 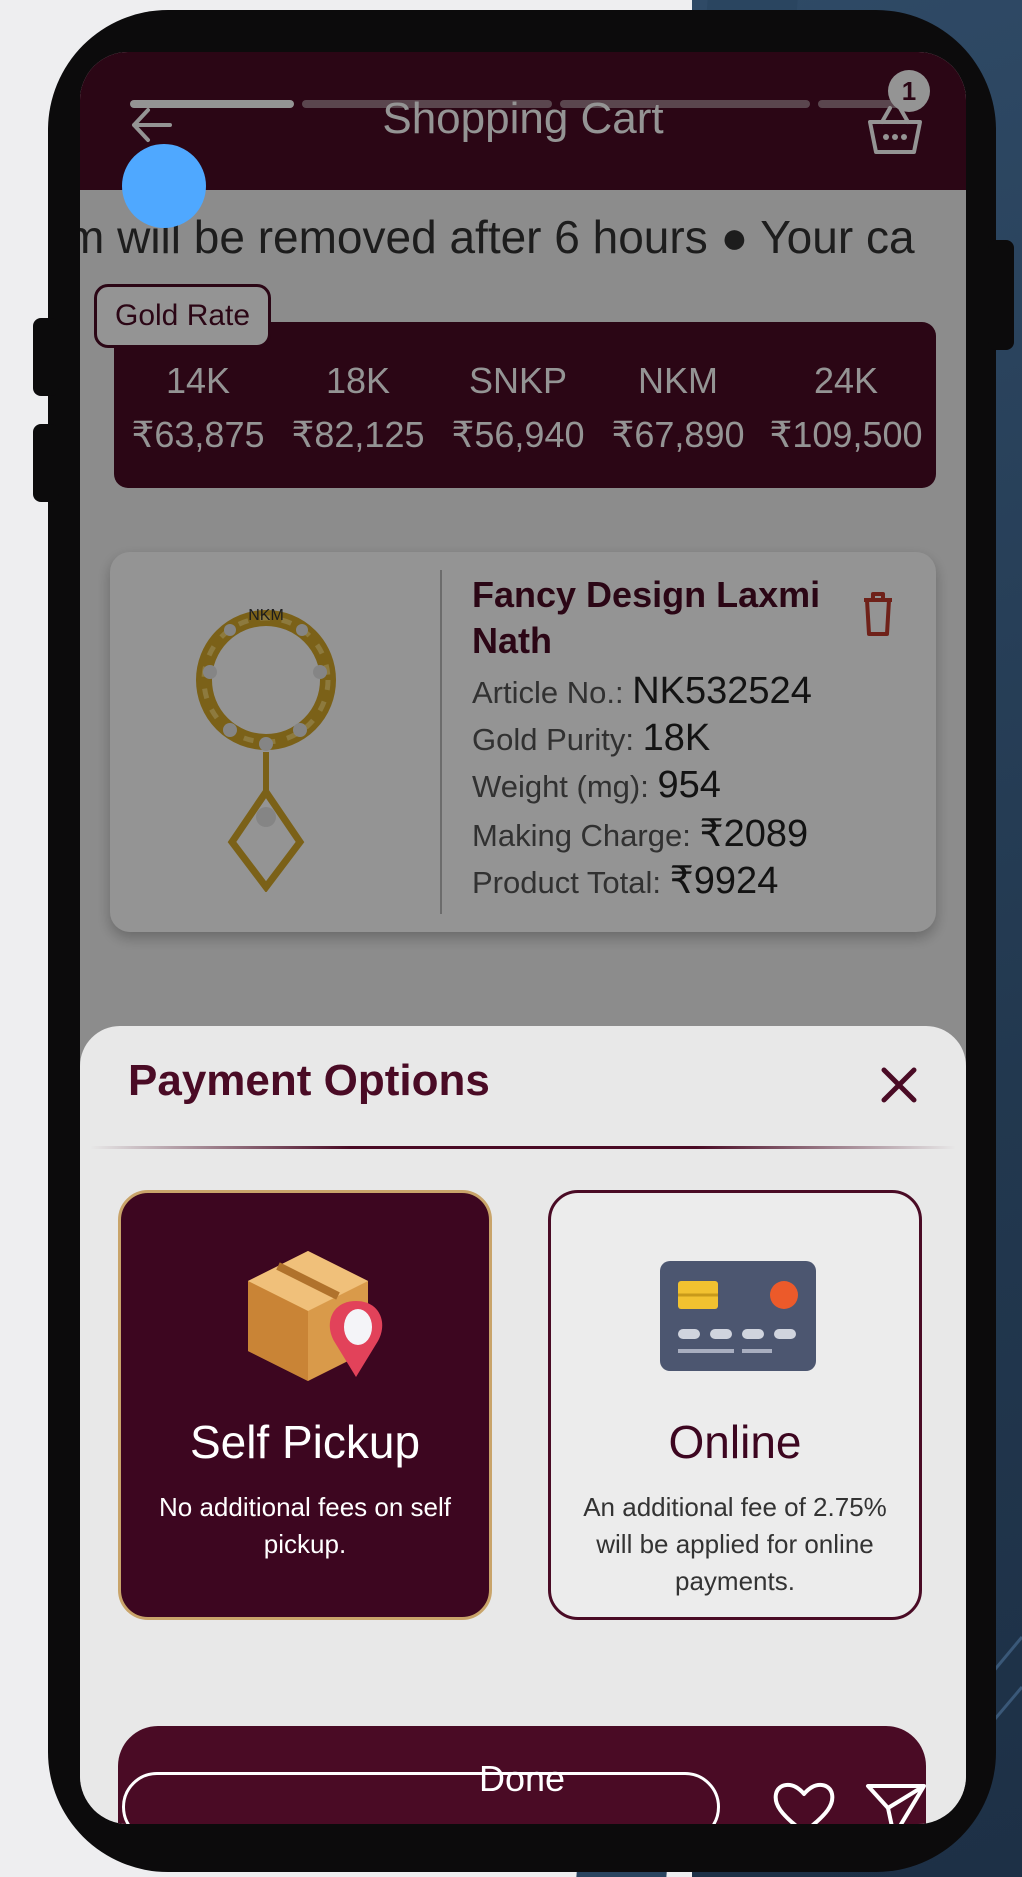 What do you see at coordinates (46, 463) in the screenshot?
I see `volume-down-button` at bounding box center [46, 463].